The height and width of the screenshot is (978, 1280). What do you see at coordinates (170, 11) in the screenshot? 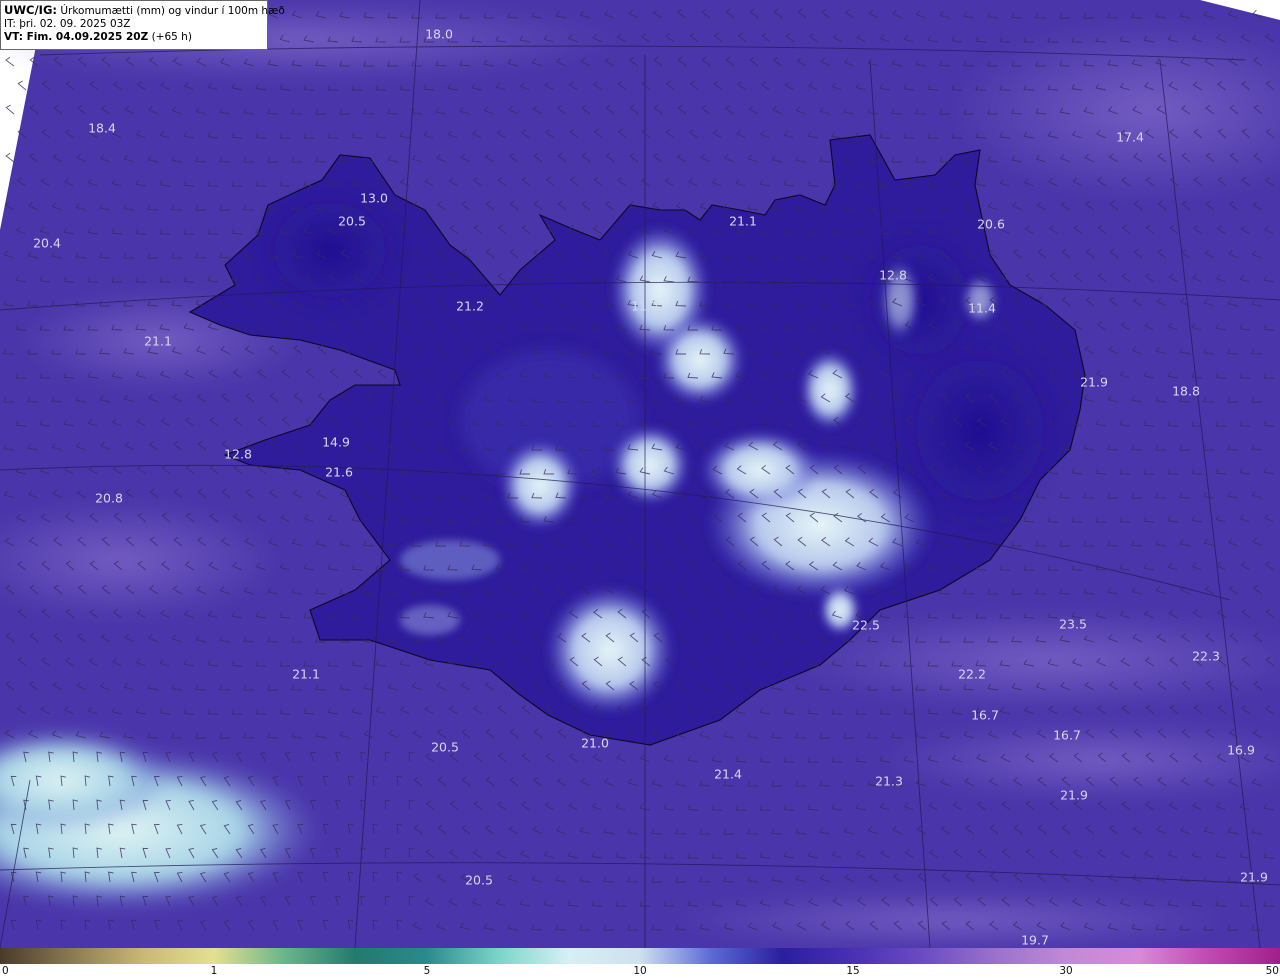
I see `map-title: Úrkomumætti (mm) og vindur í 100m hæð` at bounding box center [170, 11].